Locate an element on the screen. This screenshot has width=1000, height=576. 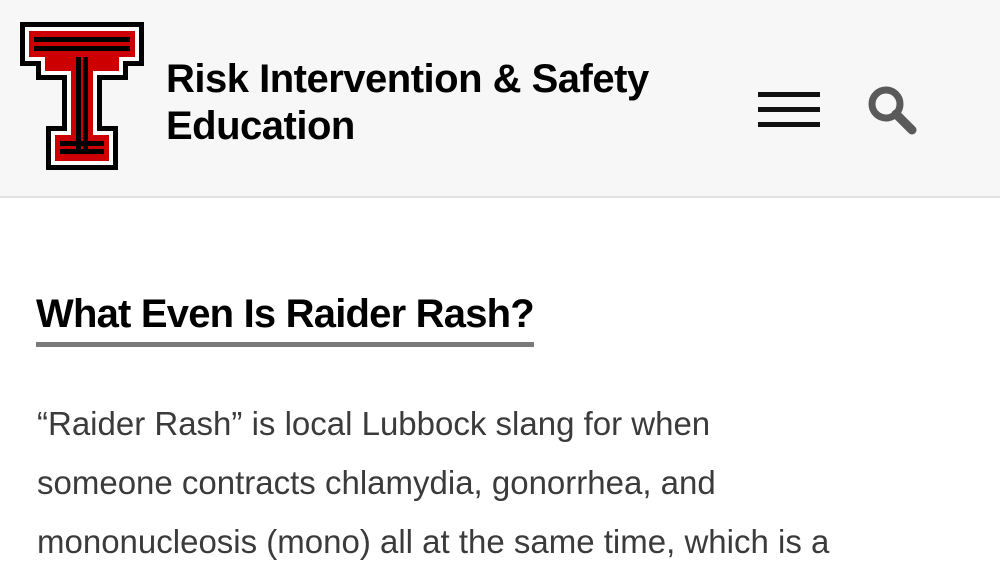
search-icon is located at coordinates (892, 110).